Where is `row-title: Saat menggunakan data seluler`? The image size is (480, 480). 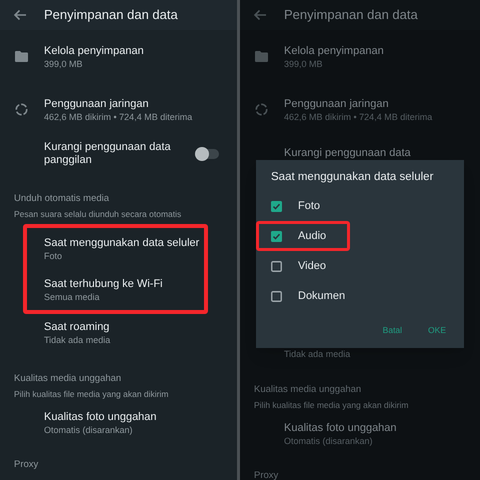 row-title: Saat menggunakan data seluler is located at coordinates (122, 243).